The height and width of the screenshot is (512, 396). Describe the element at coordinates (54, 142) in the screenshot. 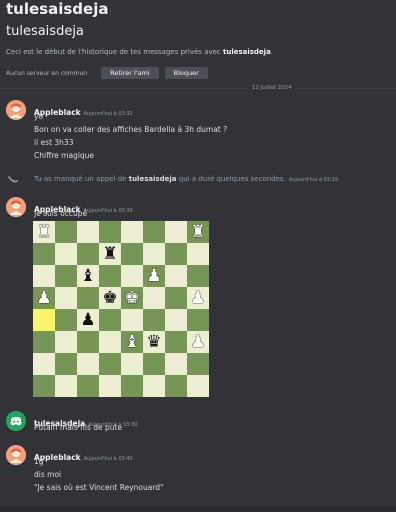

I see `message-text: il est 3h33` at that location.